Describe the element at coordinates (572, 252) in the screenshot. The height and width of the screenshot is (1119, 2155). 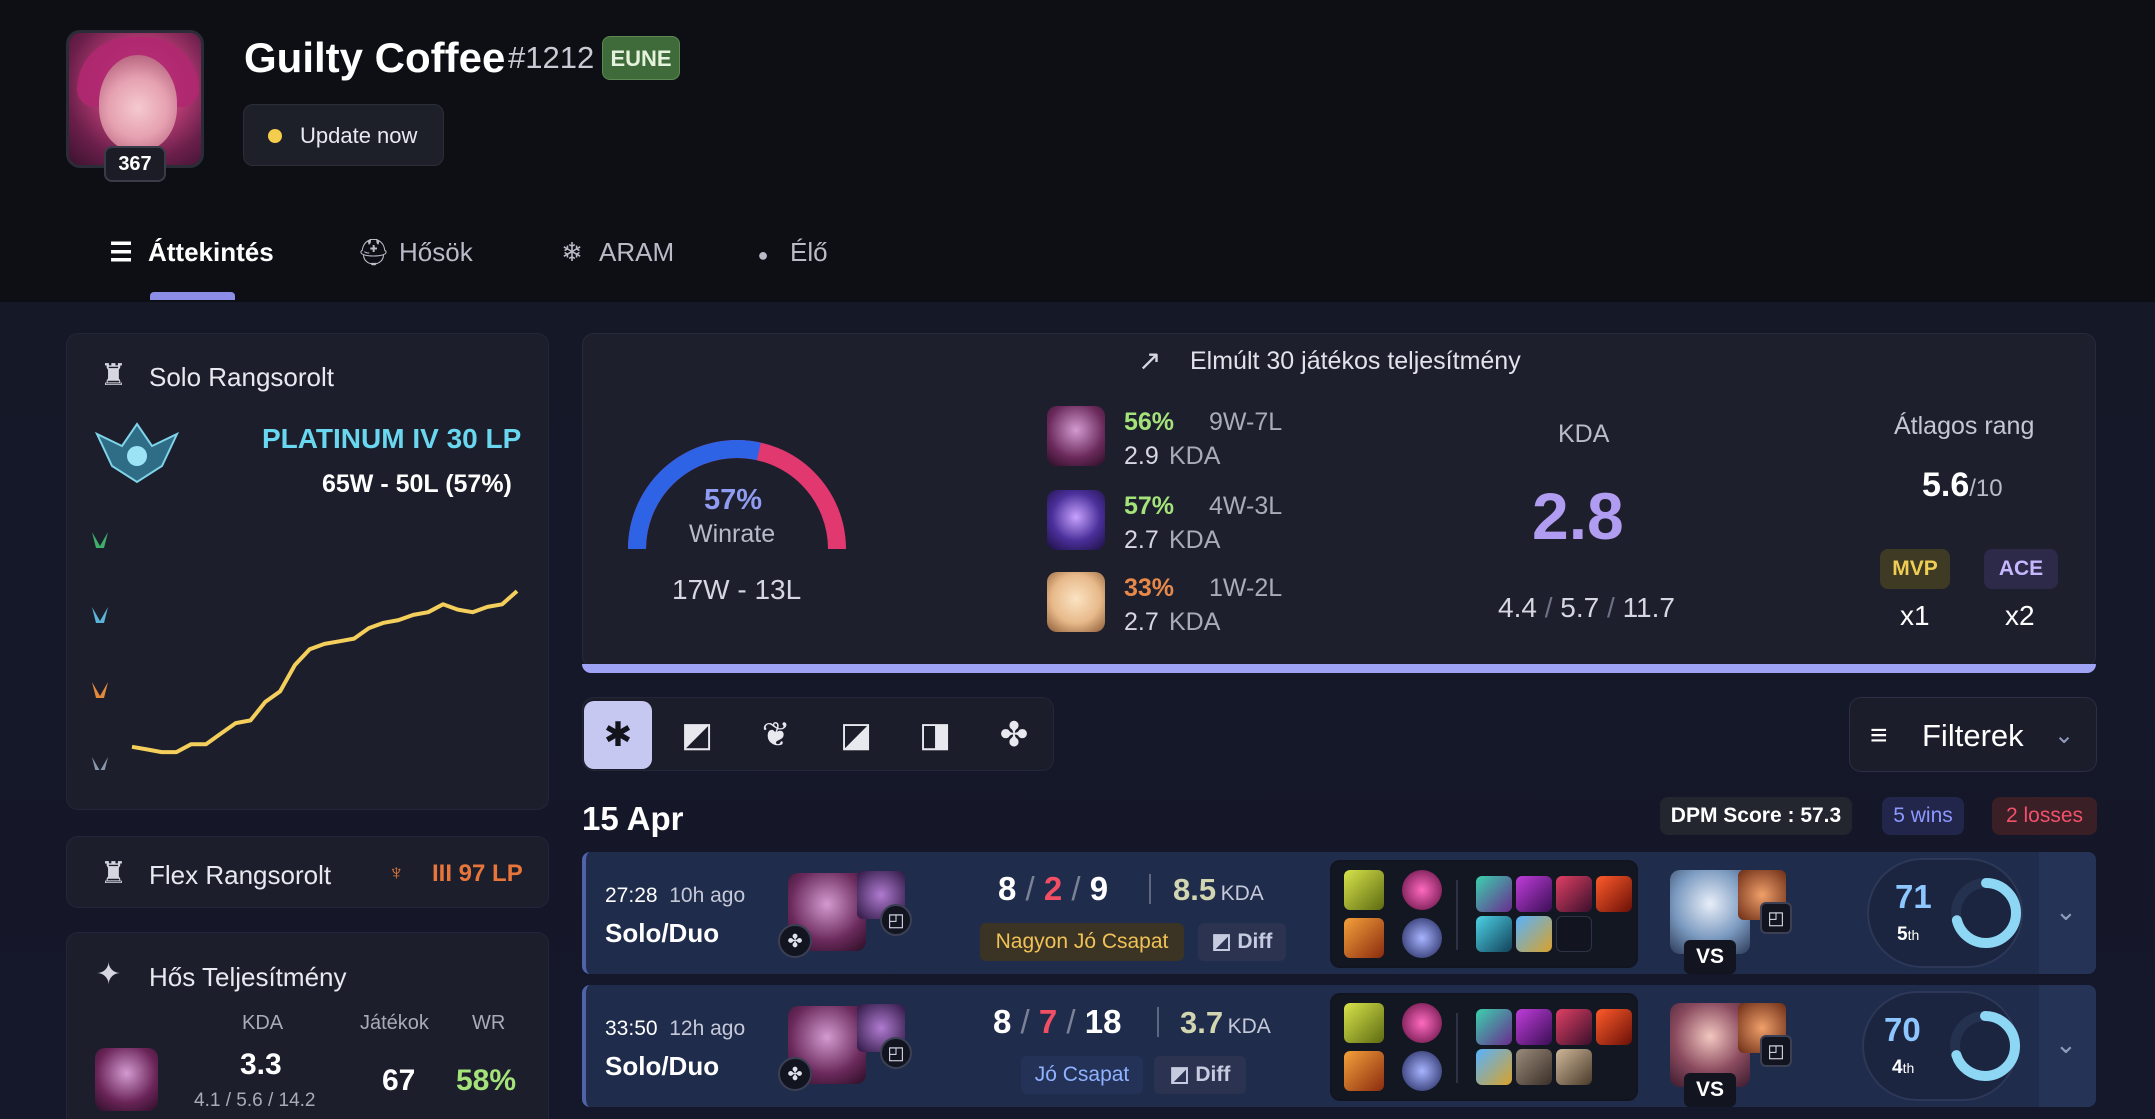
I see `snowflake-icon: ❄` at that location.